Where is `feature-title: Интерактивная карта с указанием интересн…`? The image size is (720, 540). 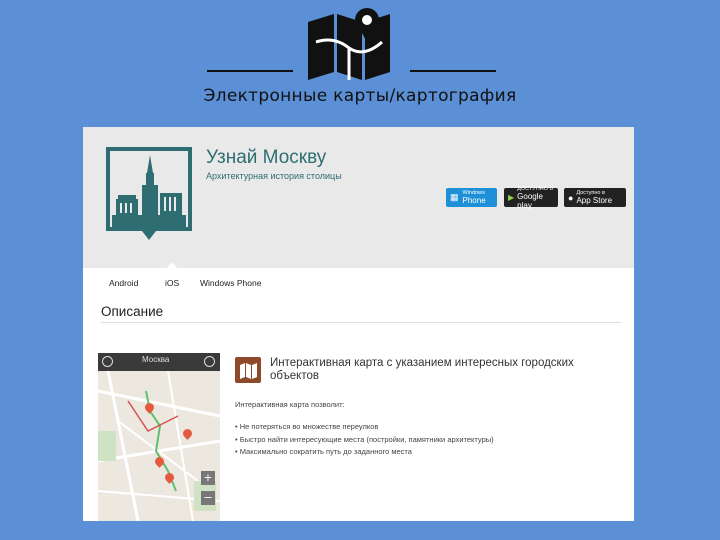 feature-title: Интерактивная карта с указанием интересн… is located at coordinates (422, 369).